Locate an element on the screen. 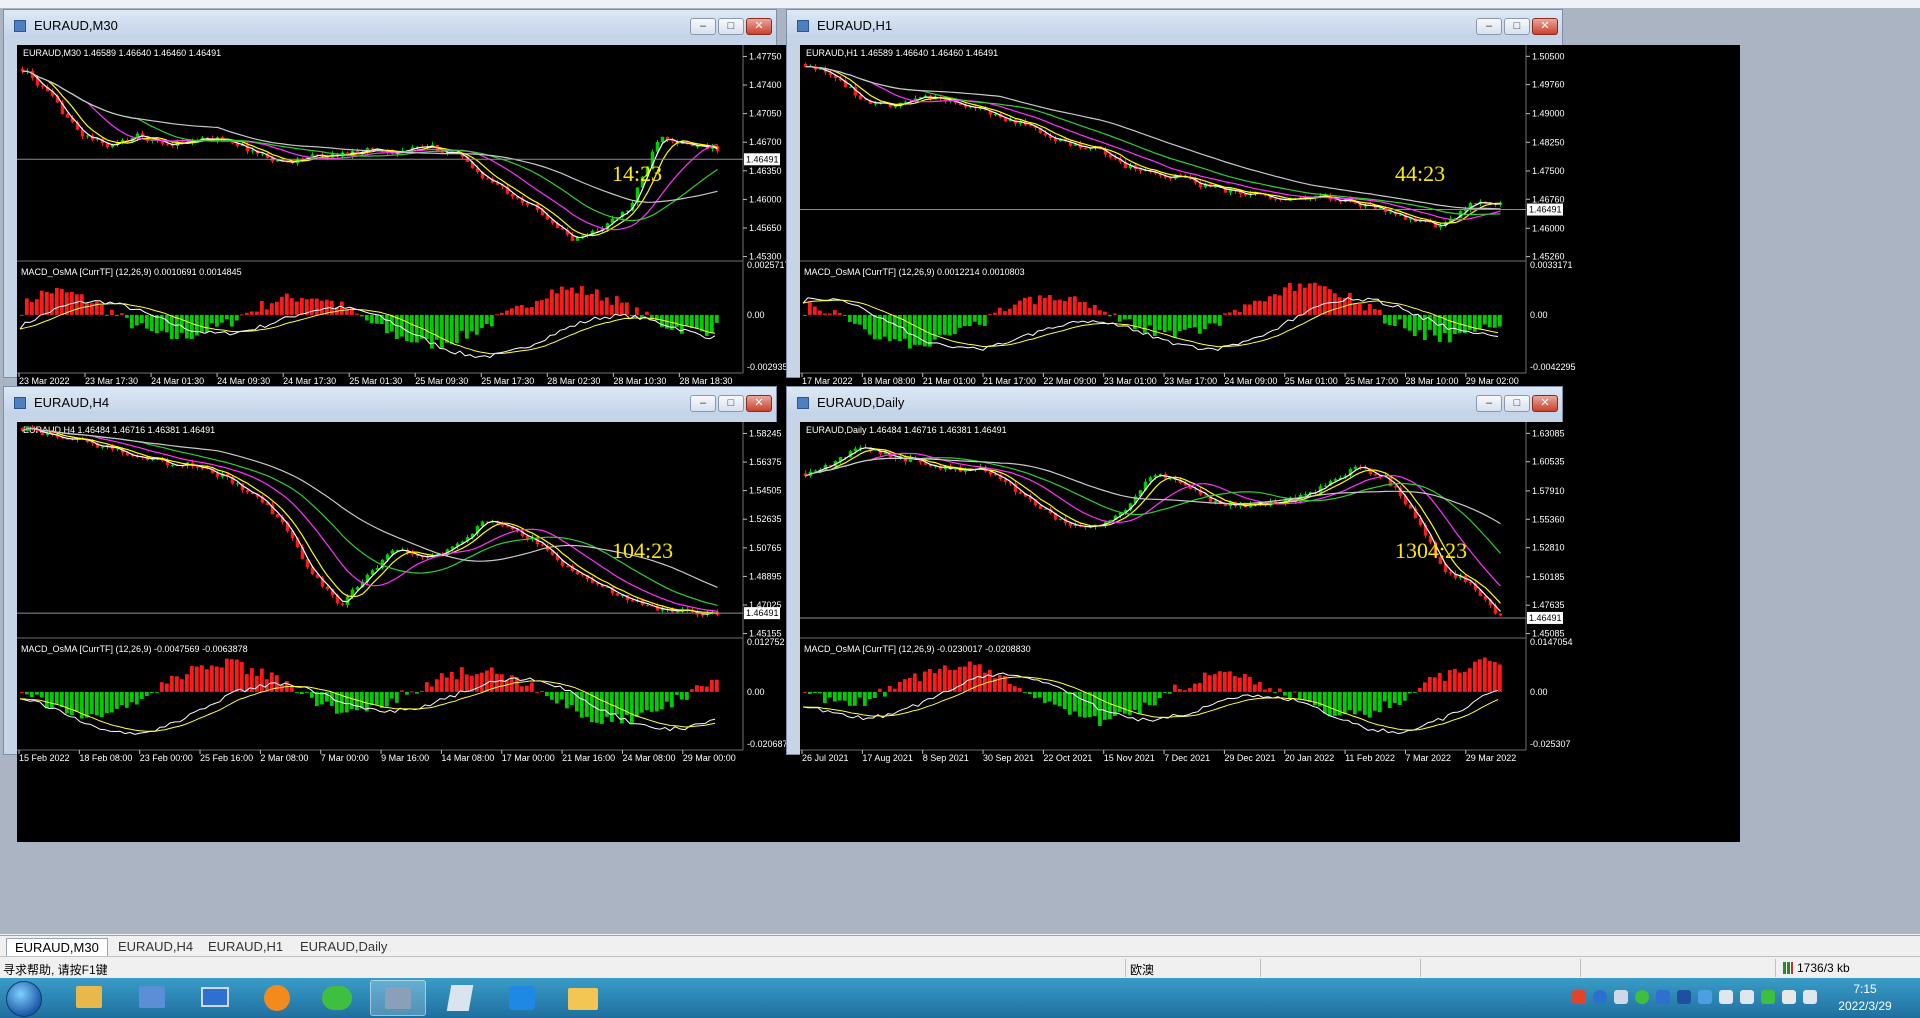  tray-sogou-icon is located at coordinates (1579, 997).